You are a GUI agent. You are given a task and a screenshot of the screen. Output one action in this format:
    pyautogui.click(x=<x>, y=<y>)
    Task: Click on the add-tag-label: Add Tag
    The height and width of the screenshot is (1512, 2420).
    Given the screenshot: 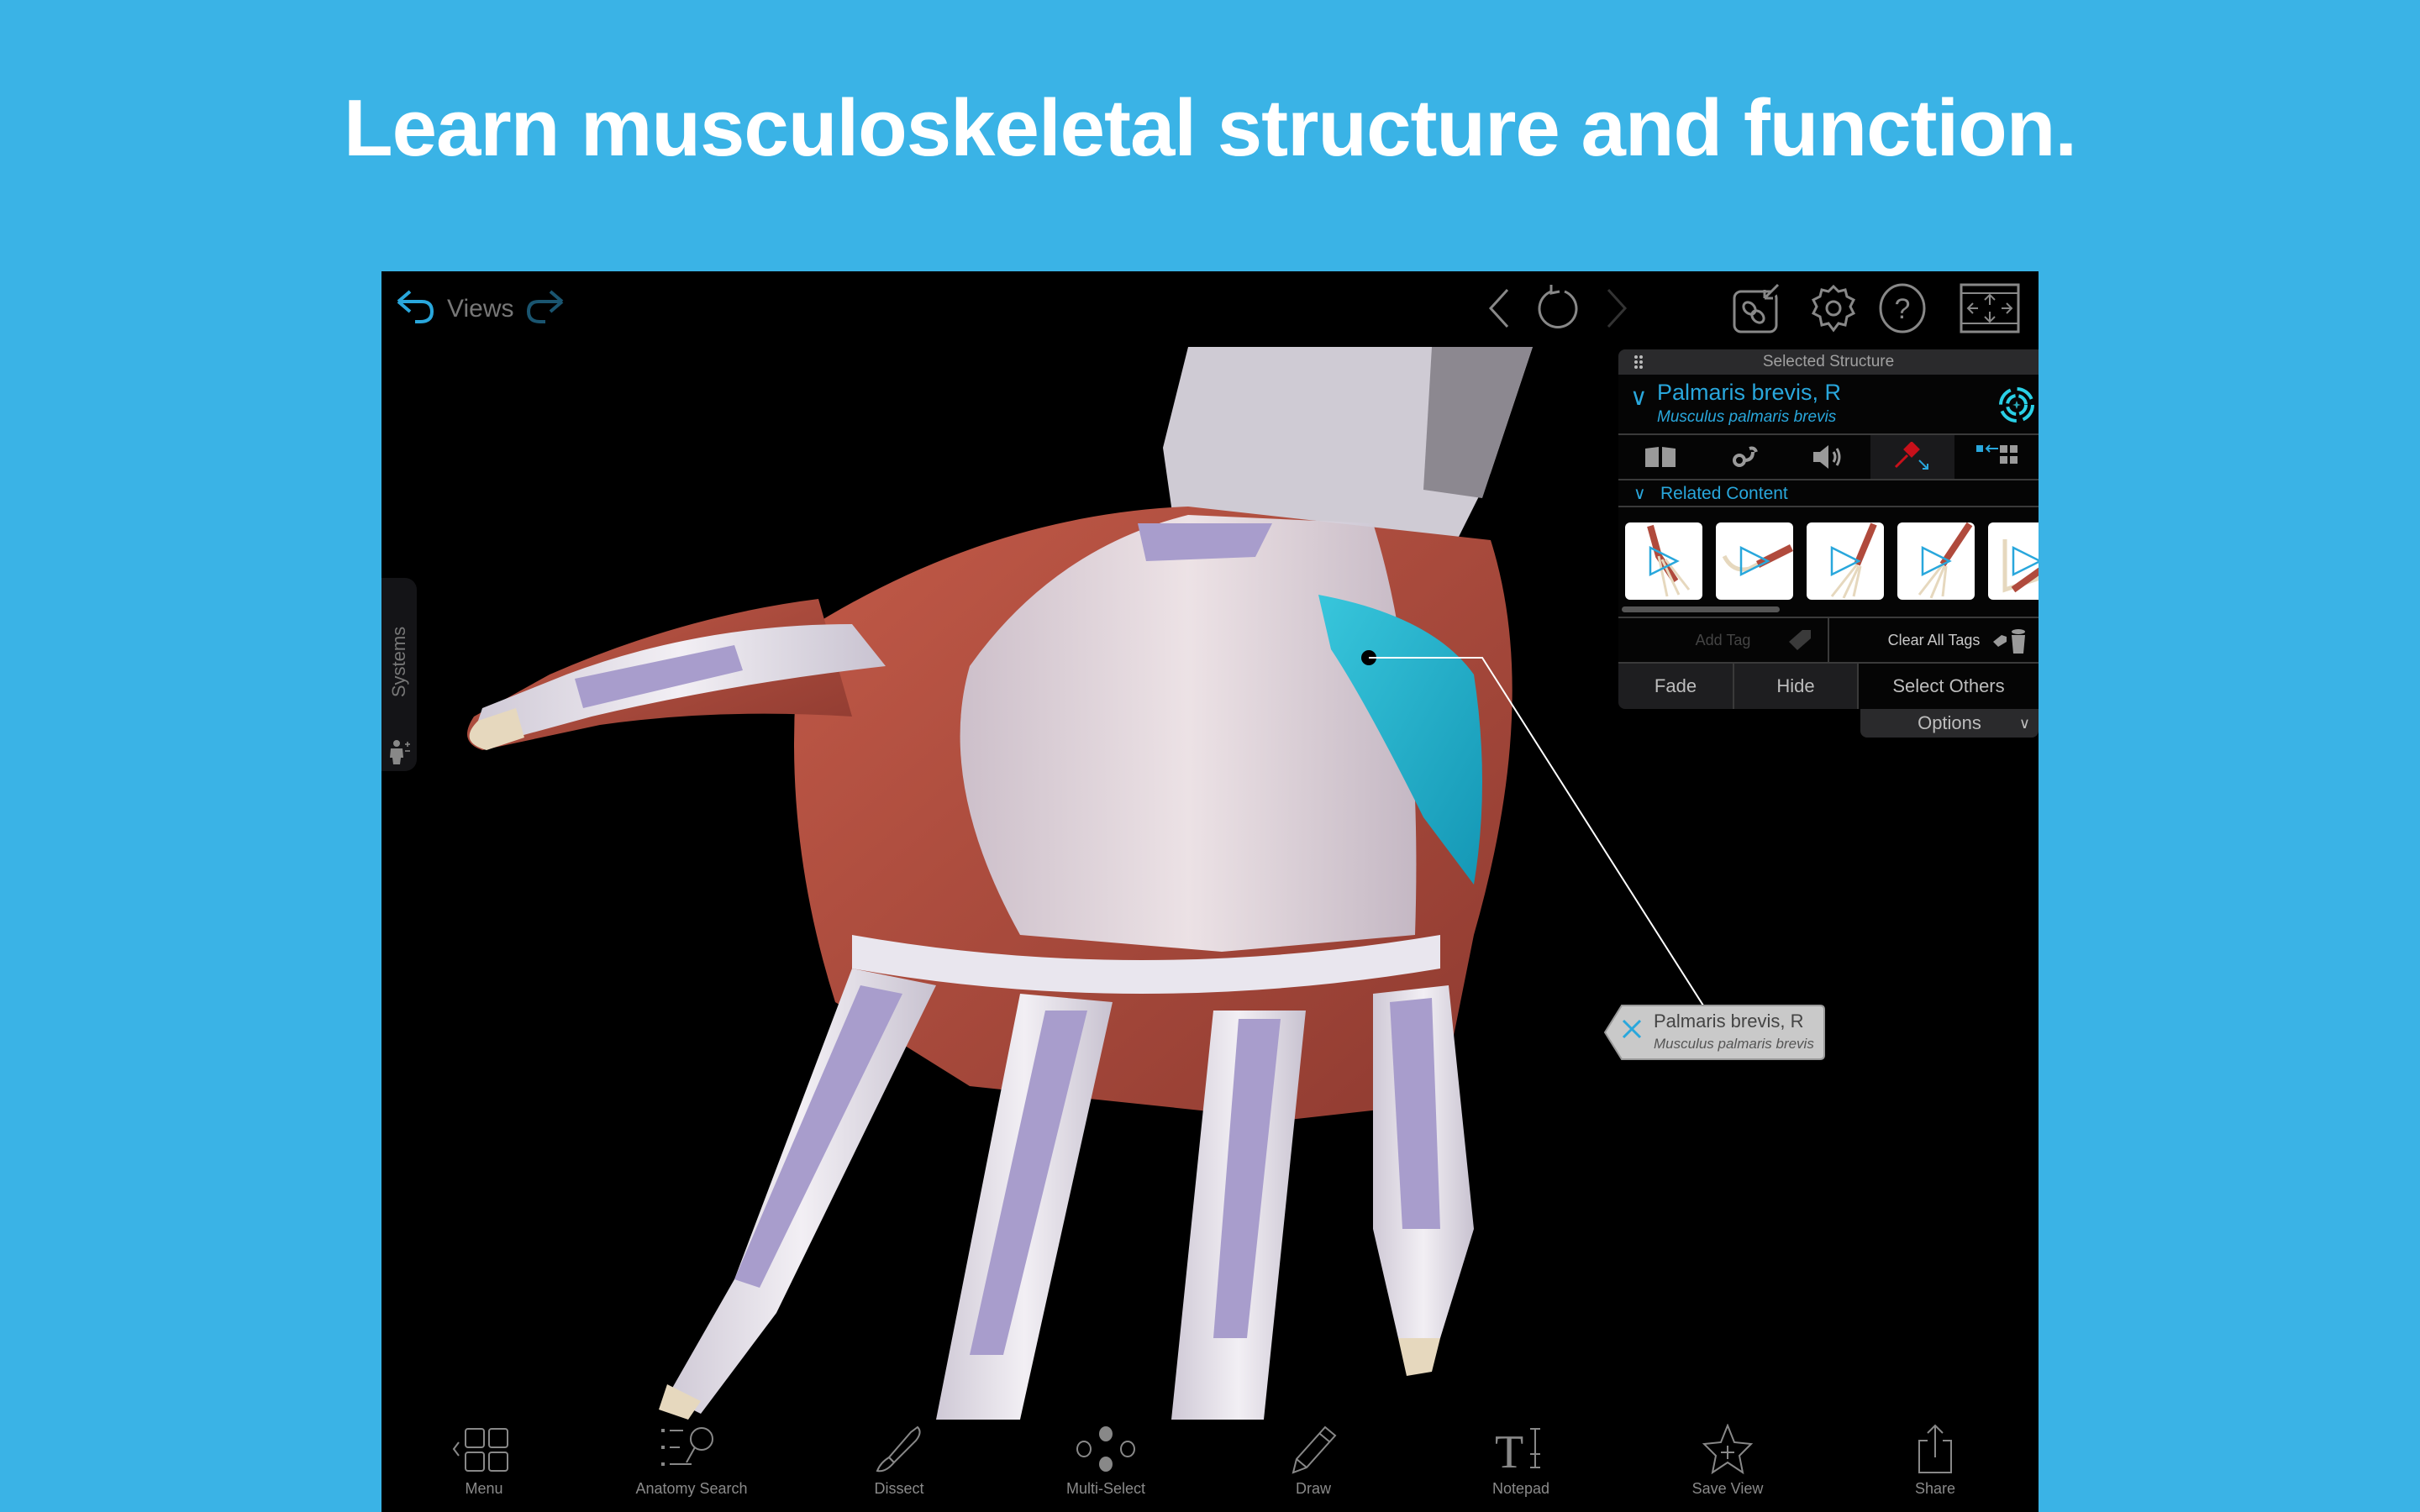 What is the action you would take?
    pyautogui.click(x=1723, y=639)
    